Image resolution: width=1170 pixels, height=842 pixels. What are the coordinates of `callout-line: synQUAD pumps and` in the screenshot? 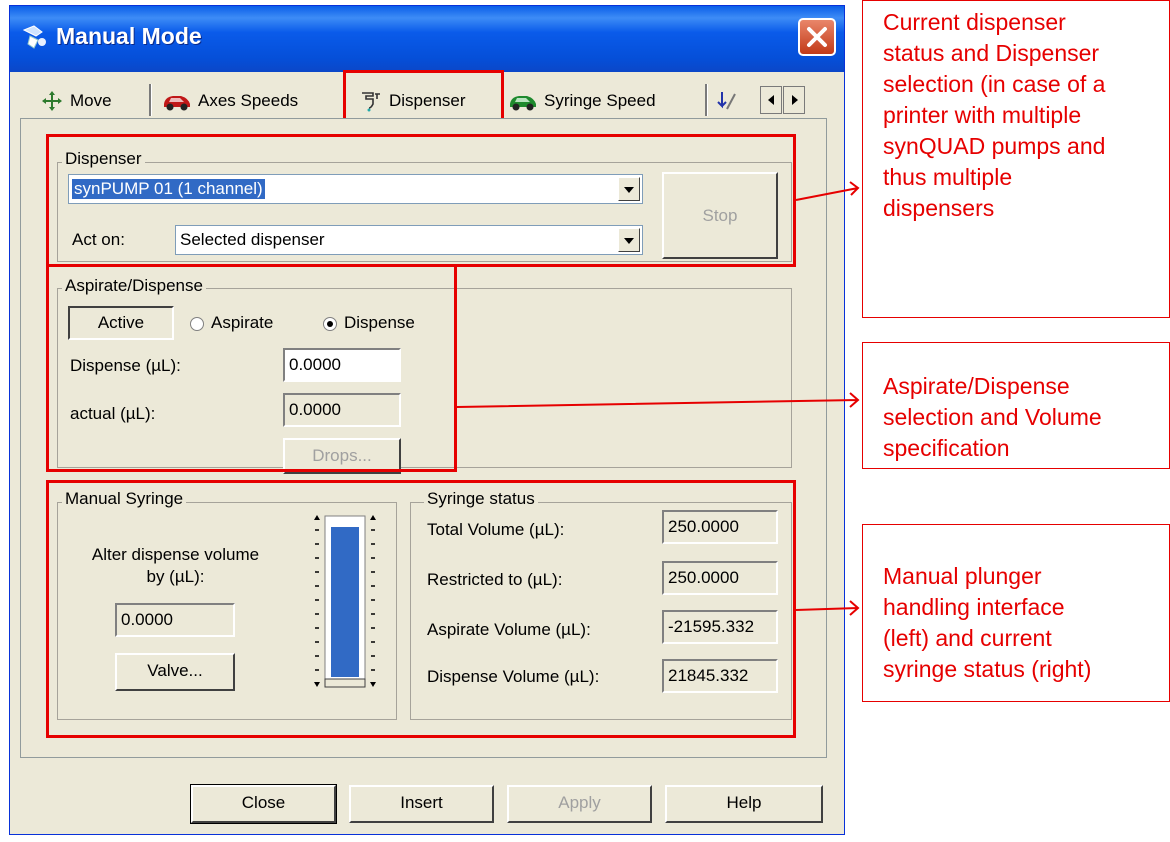 It's located at (994, 146).